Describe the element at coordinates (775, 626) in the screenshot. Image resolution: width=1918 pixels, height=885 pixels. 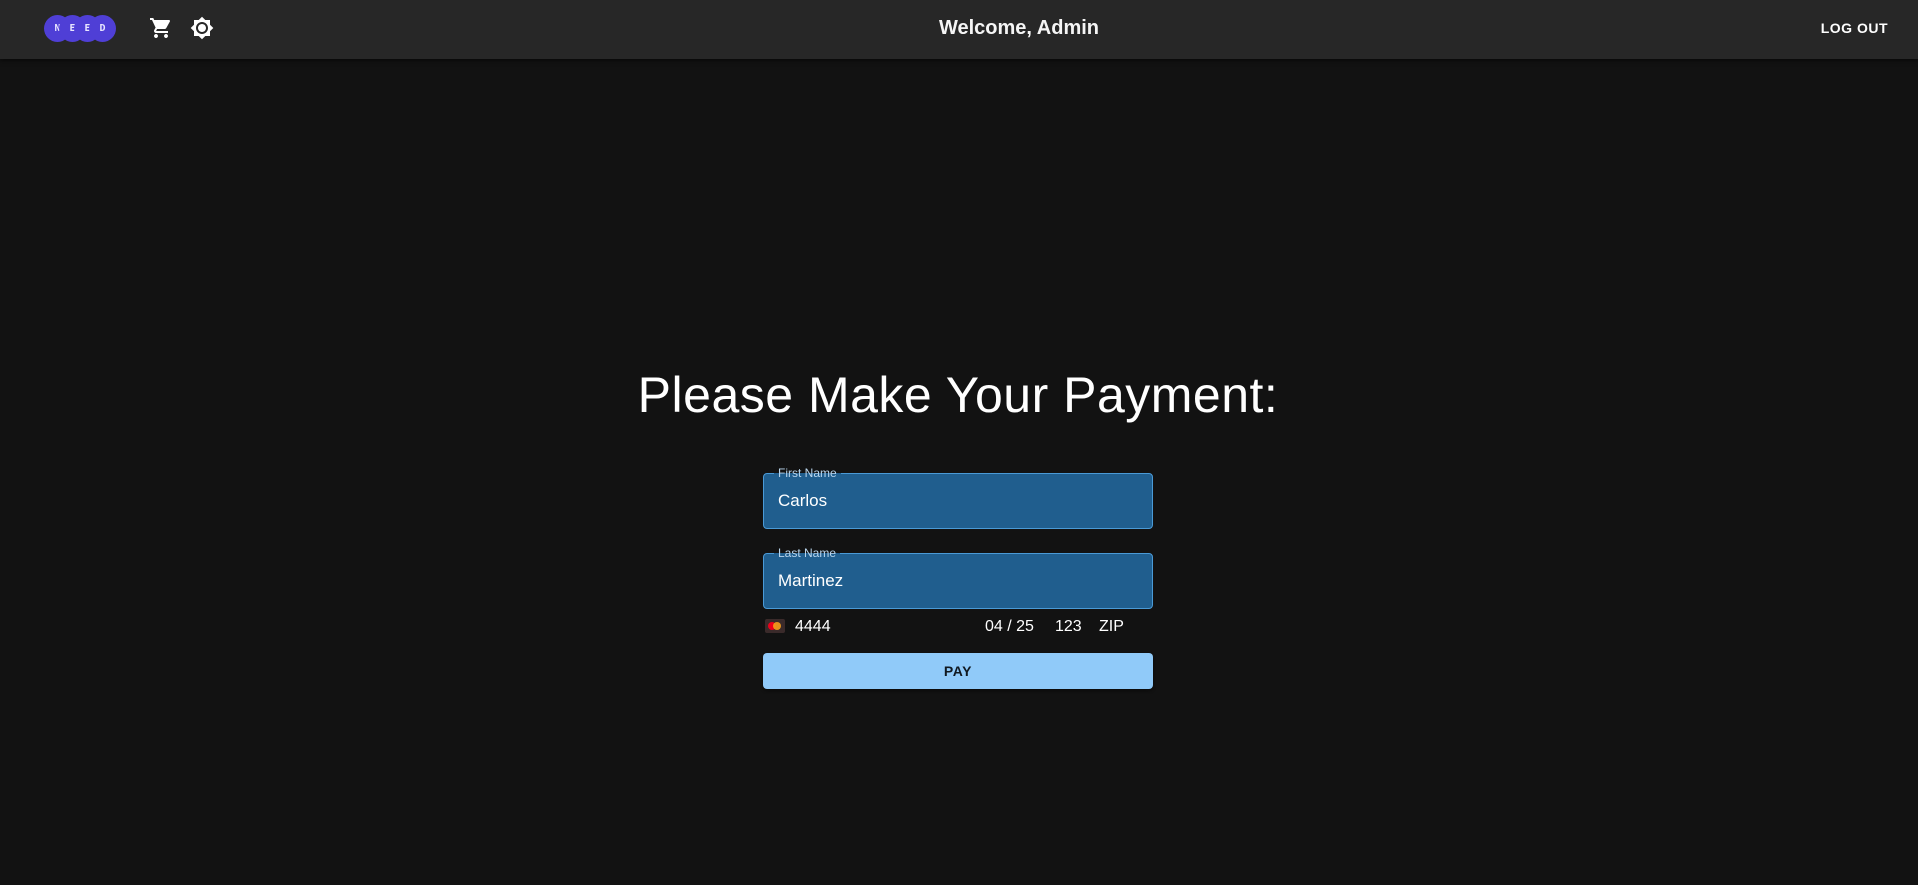
I see `mastercard-icon` at that location.